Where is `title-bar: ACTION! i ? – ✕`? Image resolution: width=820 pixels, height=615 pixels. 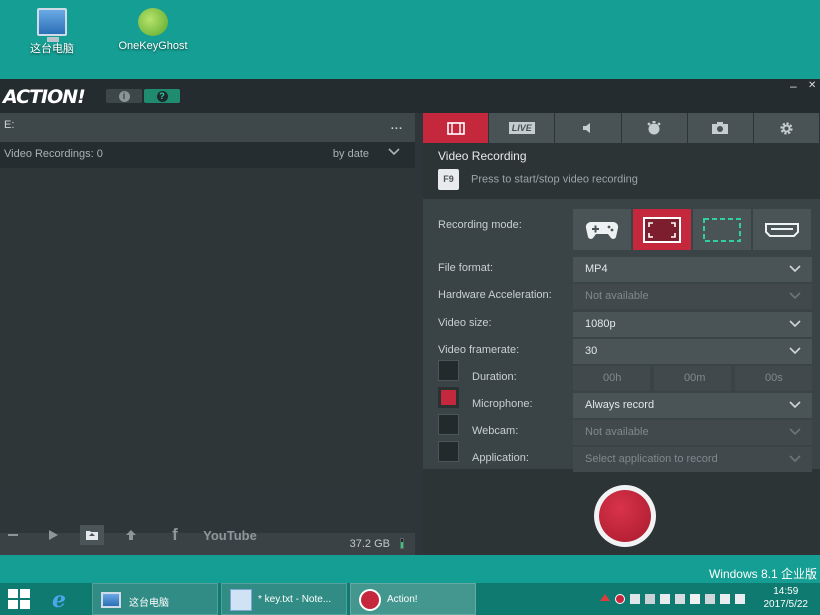 title-bar: ACTION! i ? – ✕ is located at coordinates (410, 96).